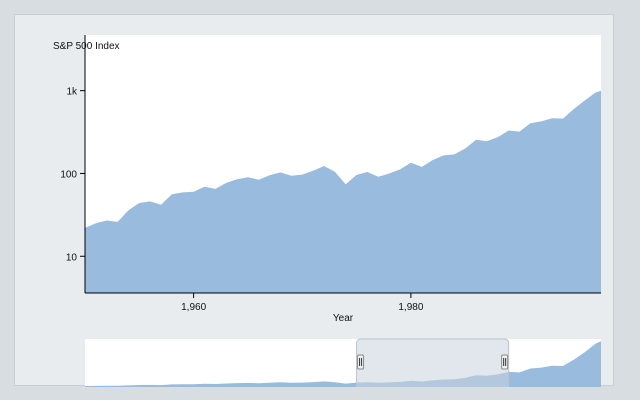  Describe the element at coordinates (68, 174) in the screenshot. I see `y-tick-label: 100` at that location.